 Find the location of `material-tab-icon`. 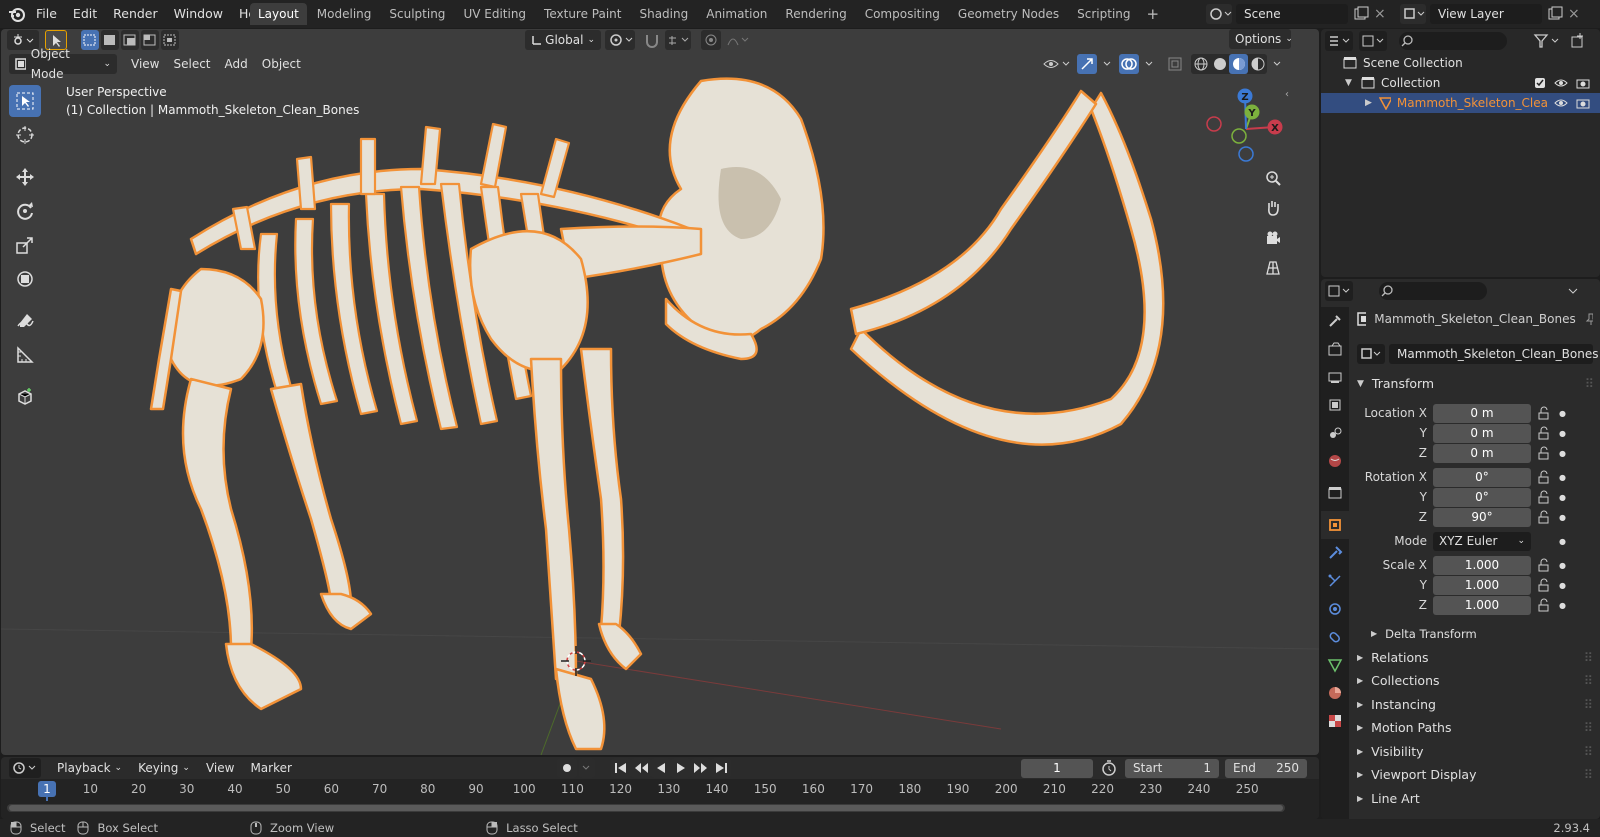

material-tab-icon is located at coordinates (1335, 693).